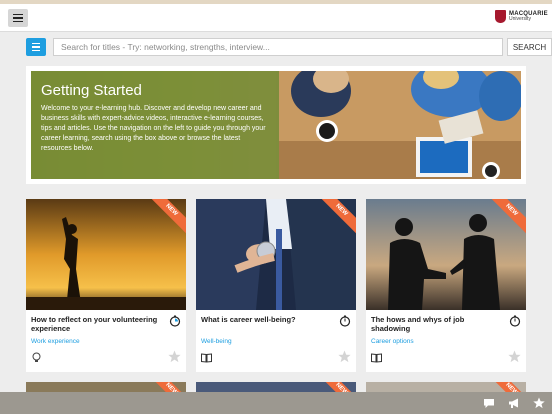 This screenshot has height=414, width=552. Describe the element at coordinates (539, 403) in the screenshot. I see `favourites-star-icon` at that location.